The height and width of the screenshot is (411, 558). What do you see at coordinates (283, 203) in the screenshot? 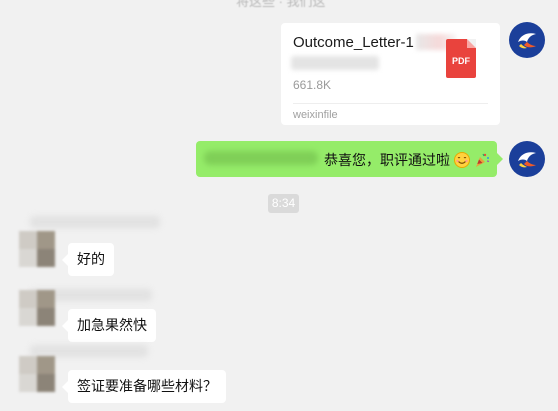
I see `message-timestamp: 8:34` at bounding box center [283, 203].